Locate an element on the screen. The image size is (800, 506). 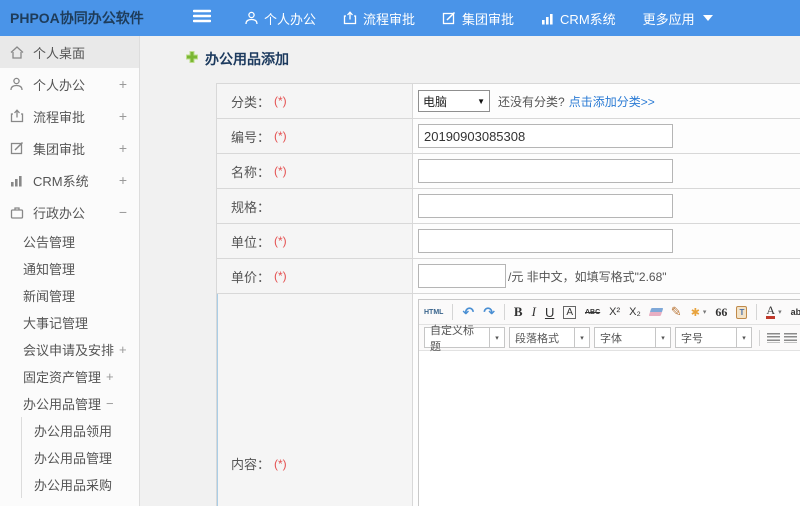
topnav-process-approval: 流程审批 is located at coordinates (379, 18).